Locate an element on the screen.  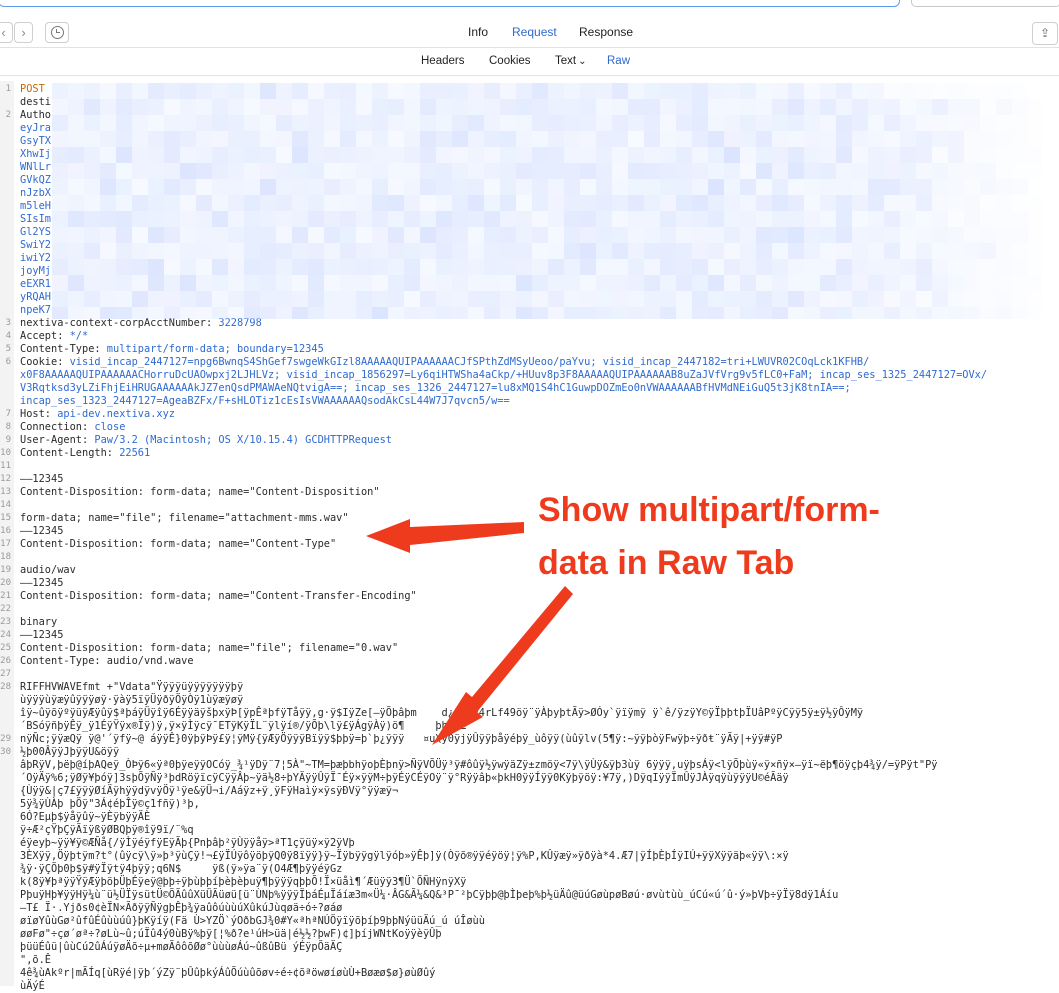
history-button is located at coordinates (57, 32).